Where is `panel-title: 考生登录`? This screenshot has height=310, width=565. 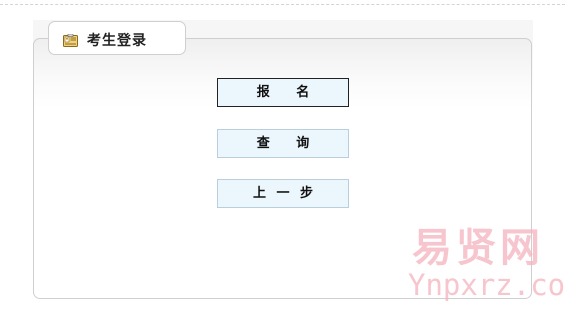
panel-title: 考生登录 is located at coordinates (117, 41).